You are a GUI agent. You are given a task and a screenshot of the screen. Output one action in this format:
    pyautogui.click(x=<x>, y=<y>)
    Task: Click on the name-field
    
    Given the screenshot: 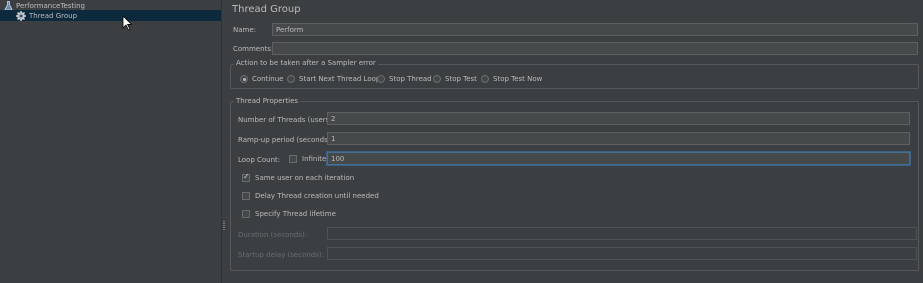 What is the action you would take?
    pyautogui.click(x=595, y=29)
    